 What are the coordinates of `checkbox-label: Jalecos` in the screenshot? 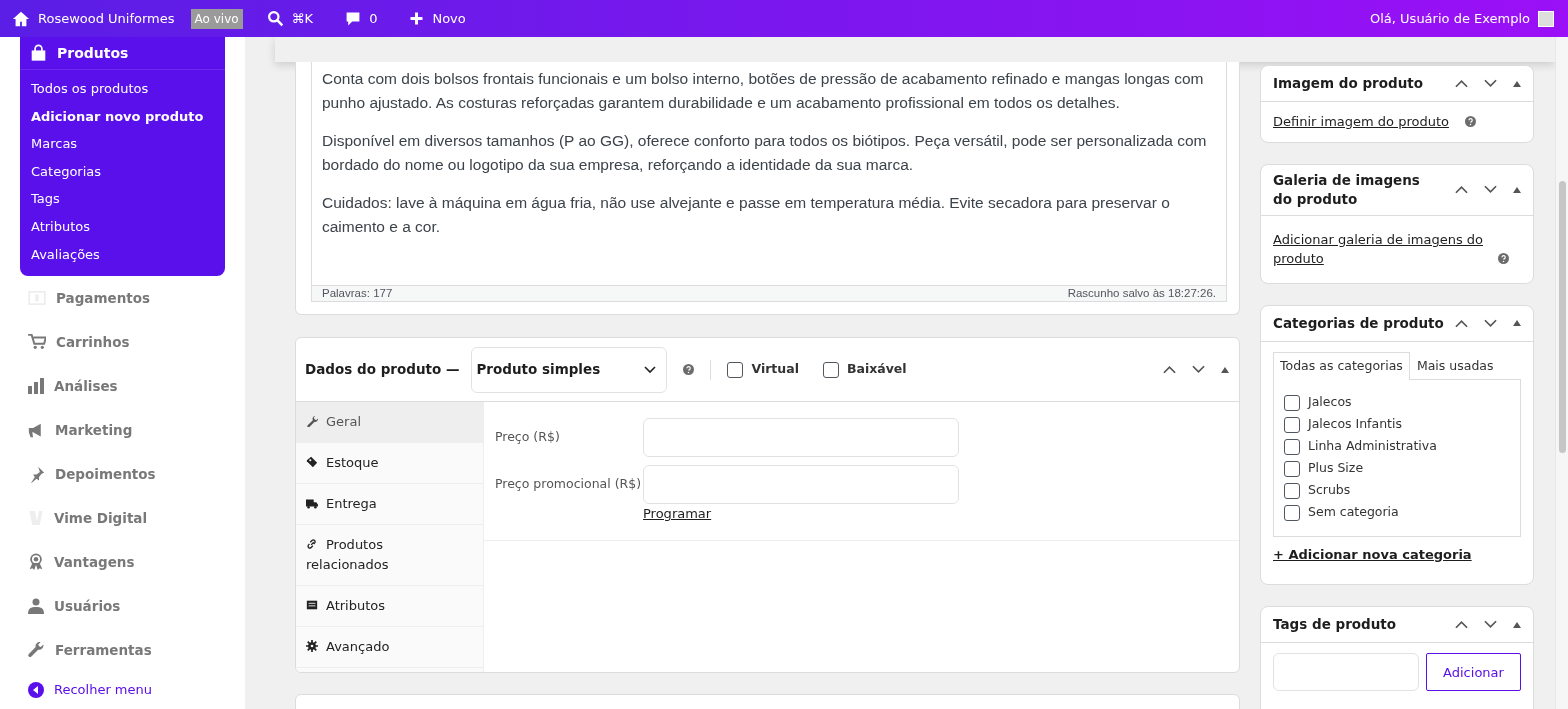 It's located at (1330, 402).